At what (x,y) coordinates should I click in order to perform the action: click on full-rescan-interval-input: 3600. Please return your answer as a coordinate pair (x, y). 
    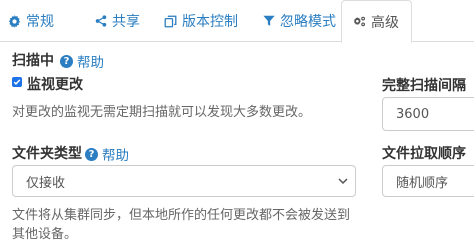
    Looking at the image, I should click on (428, 114).